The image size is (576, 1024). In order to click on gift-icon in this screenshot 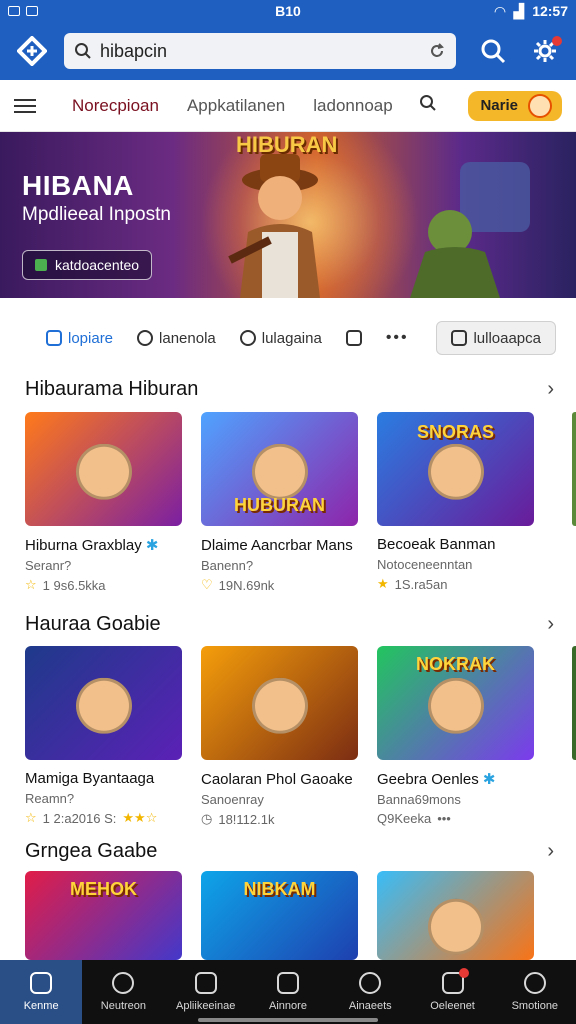, I will do `click(353, 338)`.